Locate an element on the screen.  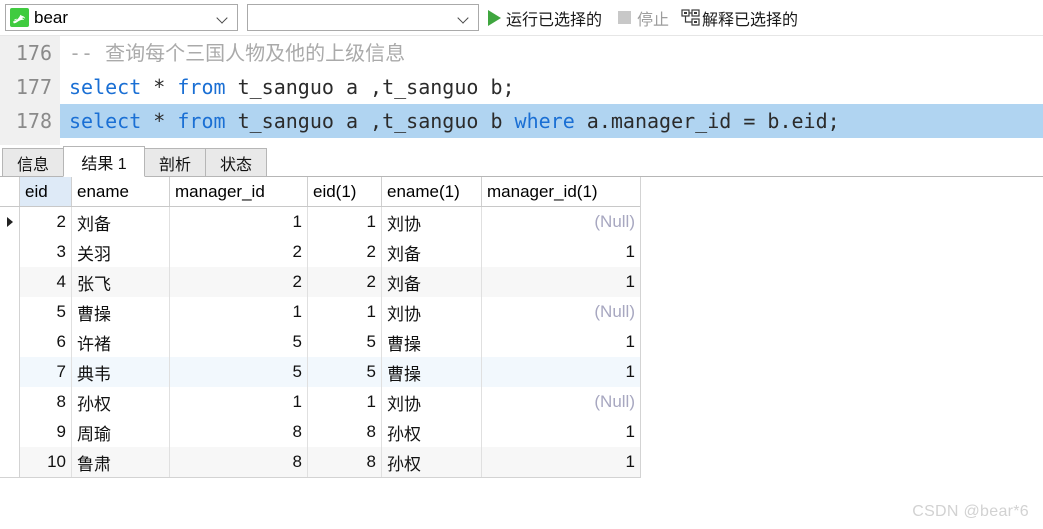
run-selected-button: 运行已选择的 is located at coordinates (545, 18).